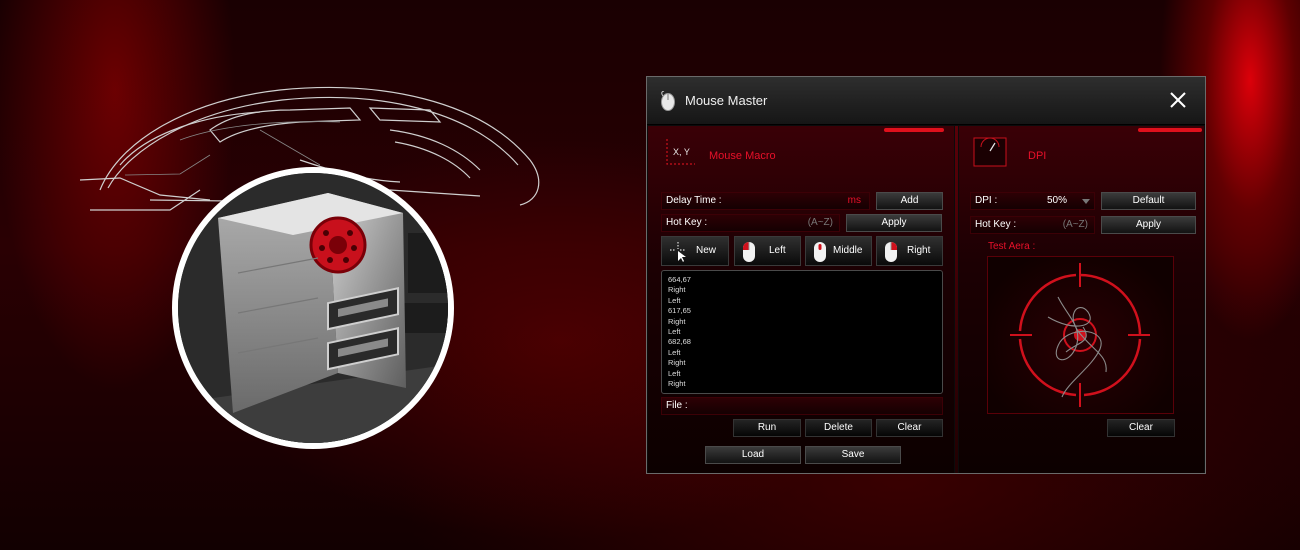 Image resolution: width=1300 pixels, height=550 pixels. Describe the element at coordinates (848, 250) in the screenshot. I see `middle-label: Middle` at that location.